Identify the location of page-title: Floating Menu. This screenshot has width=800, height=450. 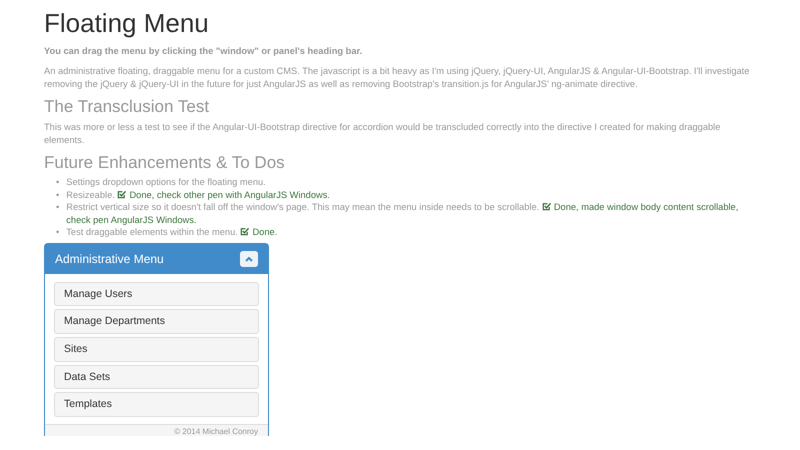
(127, 24).